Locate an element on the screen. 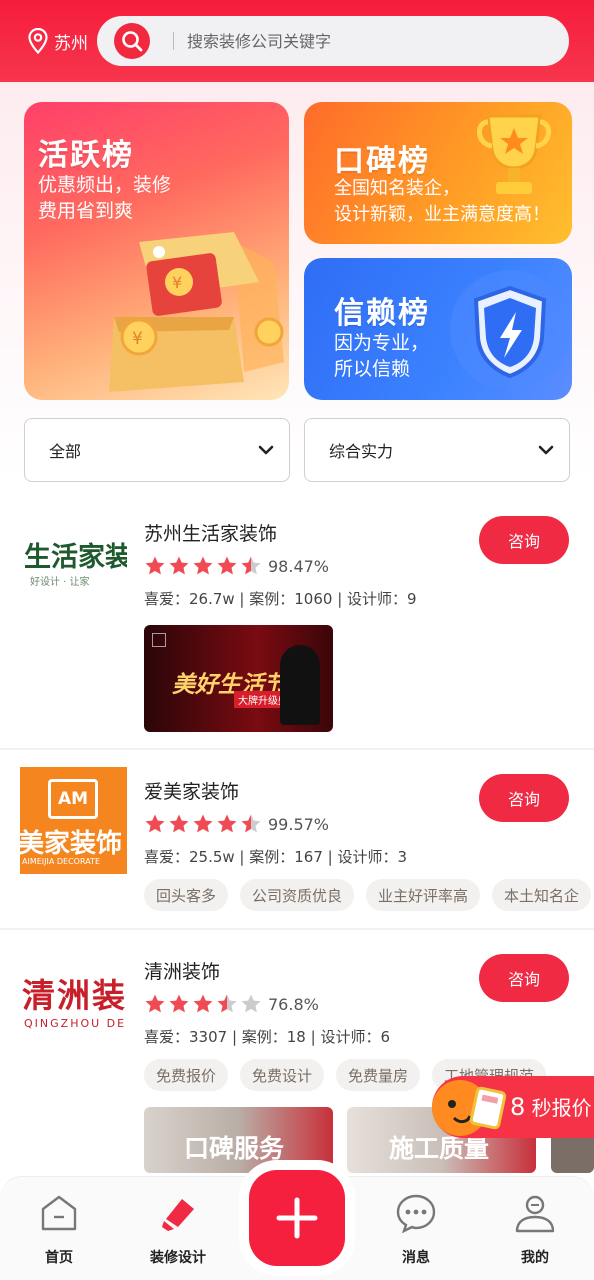 This screenshot has width=594, height=1280. active-ranking-banner: 活跃榜 优惠频出，装修 费用省到爽 ¥ ¥ is located at coordinates (156, 251).